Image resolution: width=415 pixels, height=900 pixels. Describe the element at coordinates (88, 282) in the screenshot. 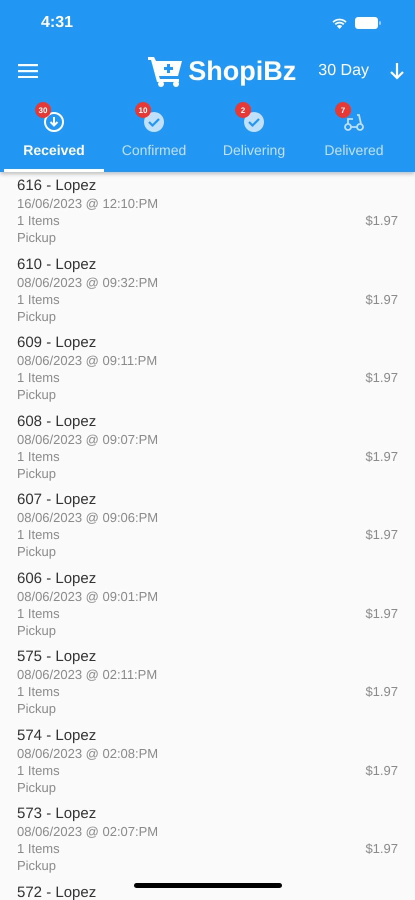

I see `order-date: 08/06/2023 @ 09:32:PM` at that location.